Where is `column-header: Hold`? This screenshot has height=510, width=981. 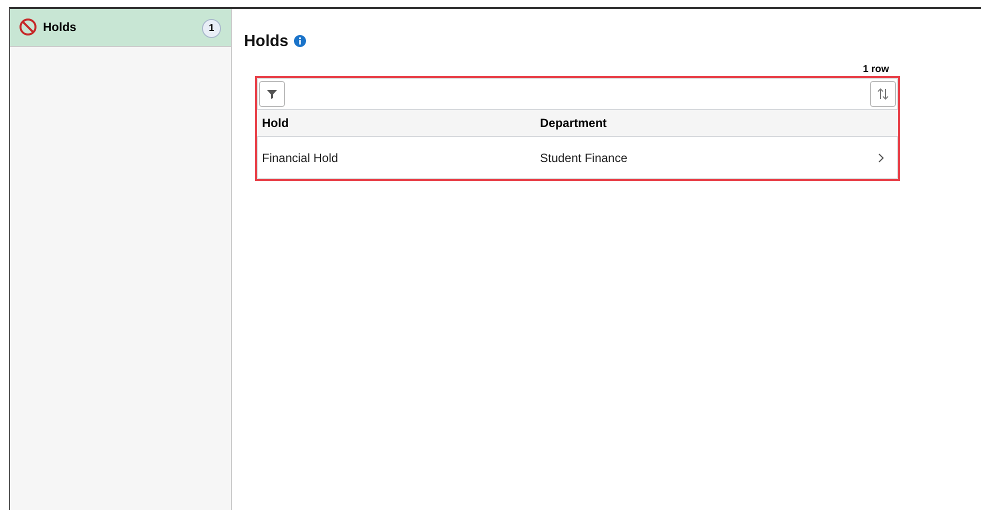 column-header: Hold is located at coordinates (276, 123).